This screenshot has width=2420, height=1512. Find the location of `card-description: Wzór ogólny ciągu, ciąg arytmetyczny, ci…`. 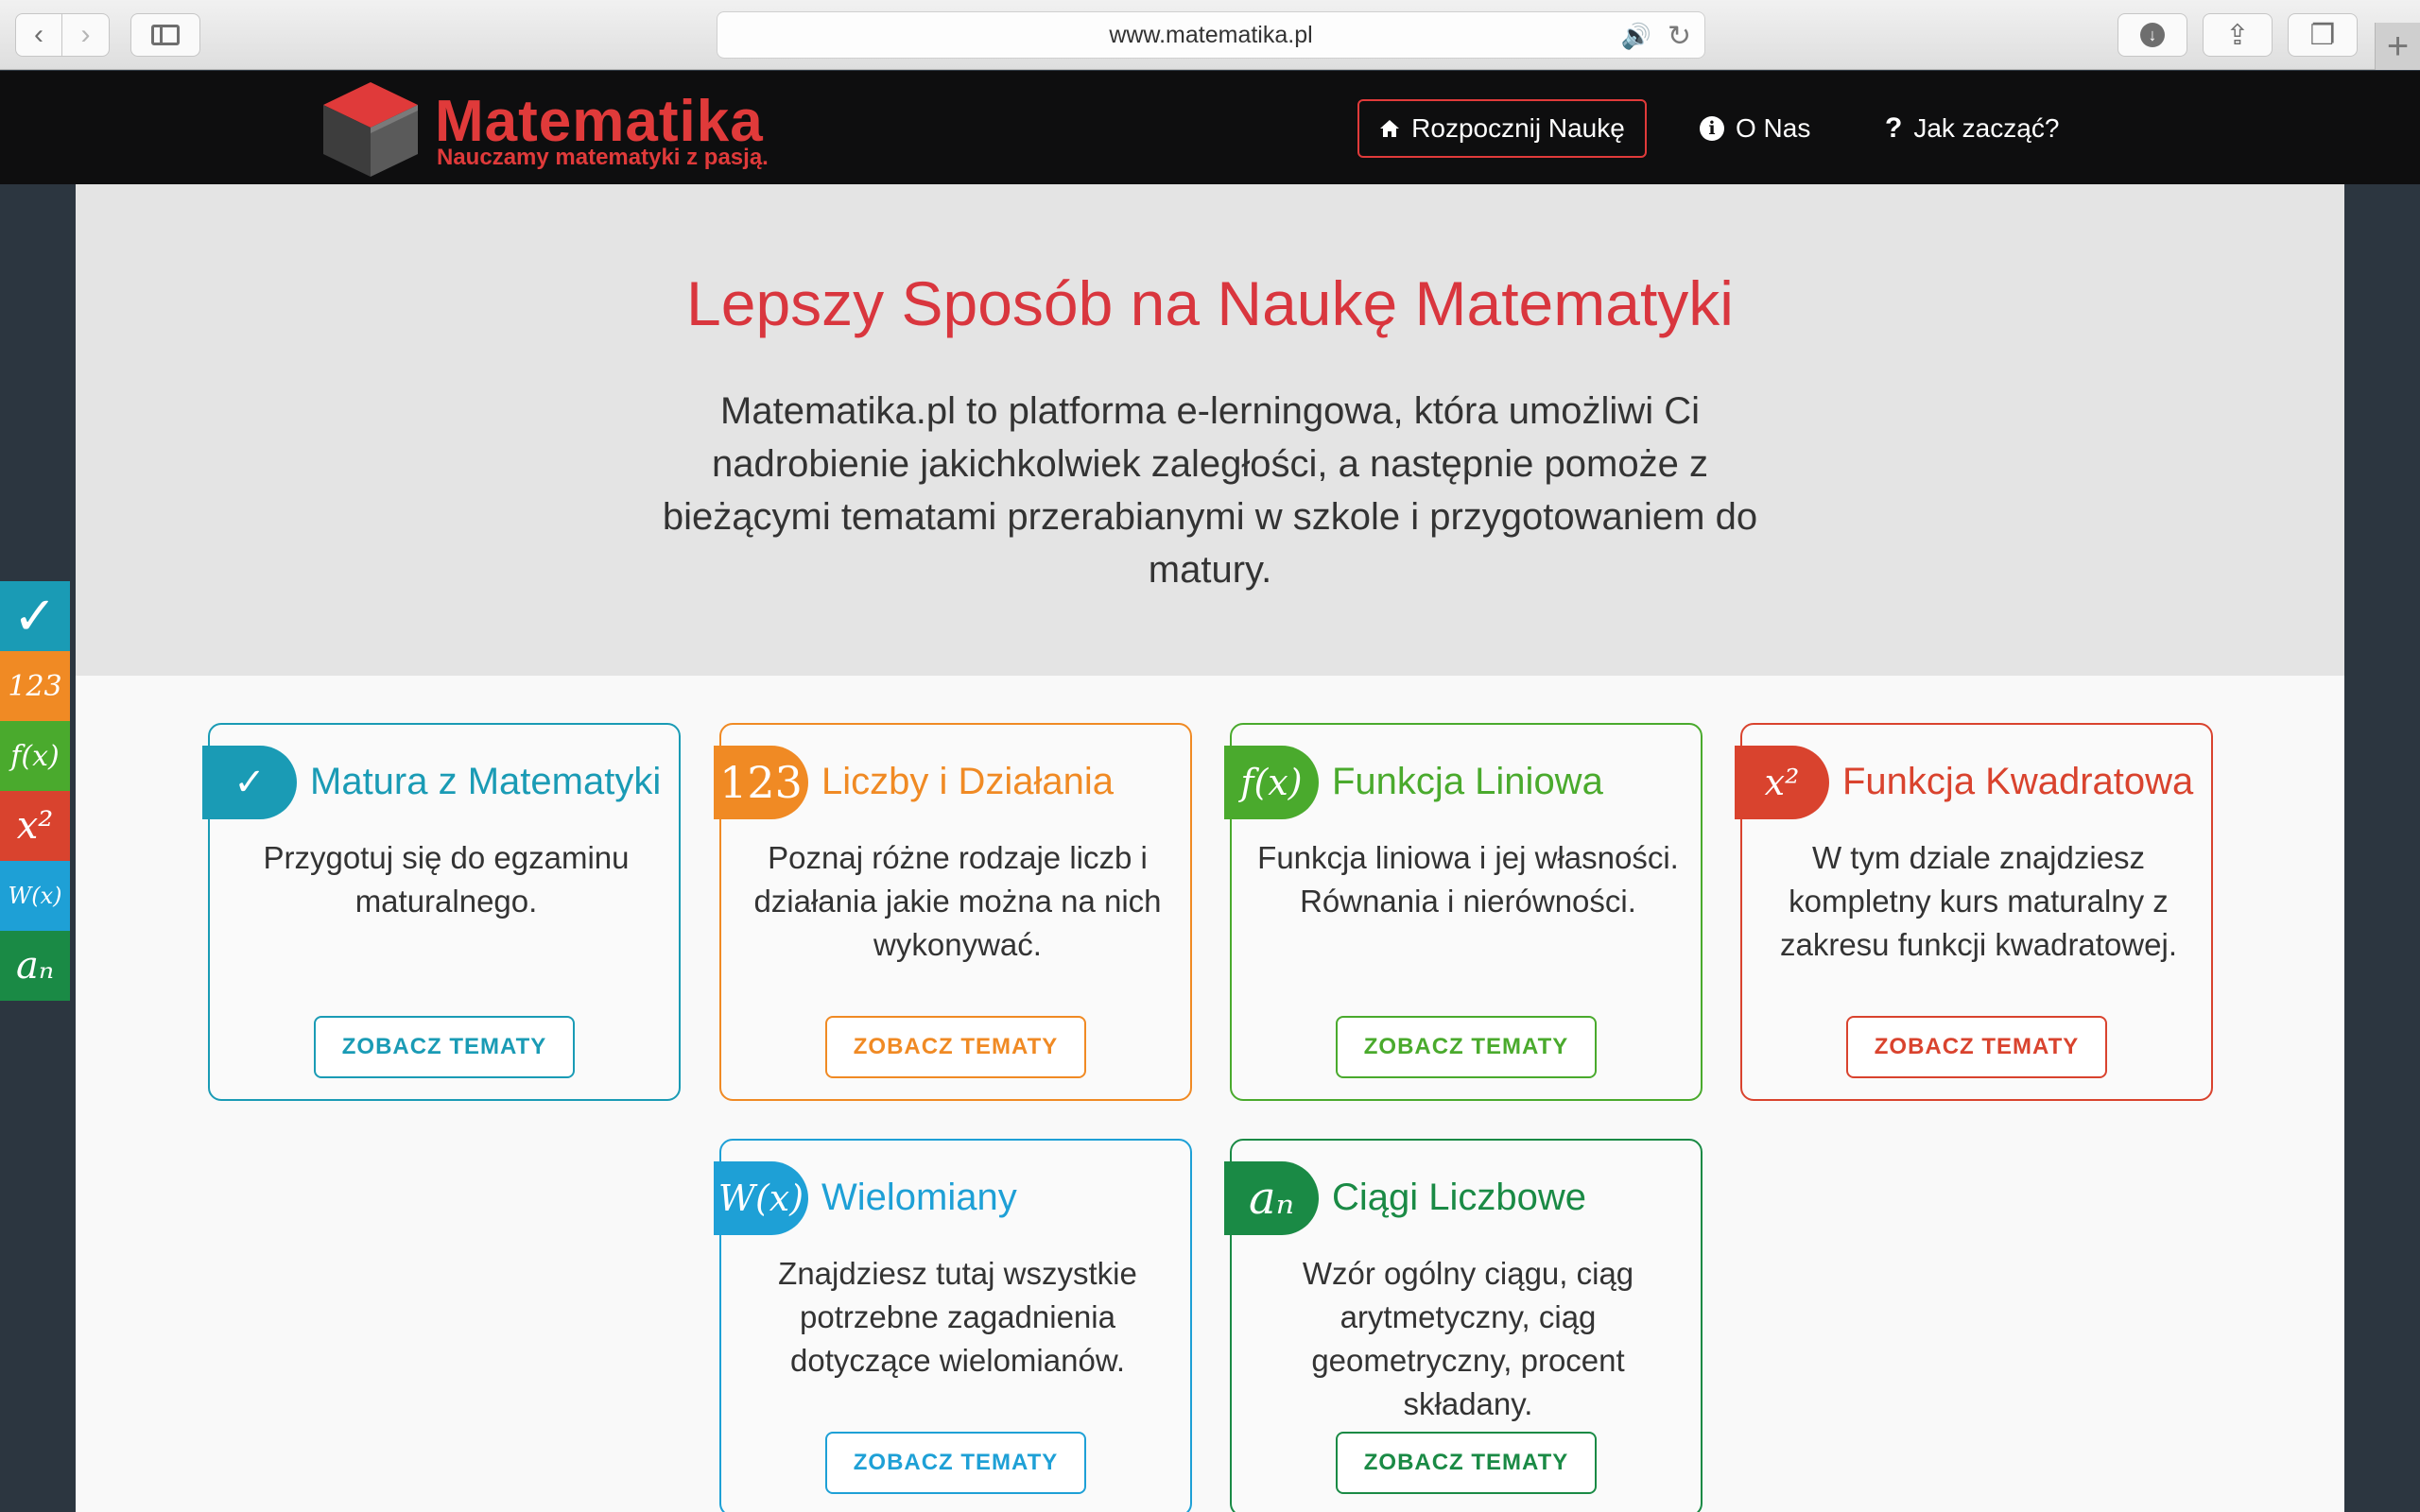

card-description: Wzór ogólny ciągu, ciąg arytmetyczny, ci… is located at coordinates (1468, 1338).